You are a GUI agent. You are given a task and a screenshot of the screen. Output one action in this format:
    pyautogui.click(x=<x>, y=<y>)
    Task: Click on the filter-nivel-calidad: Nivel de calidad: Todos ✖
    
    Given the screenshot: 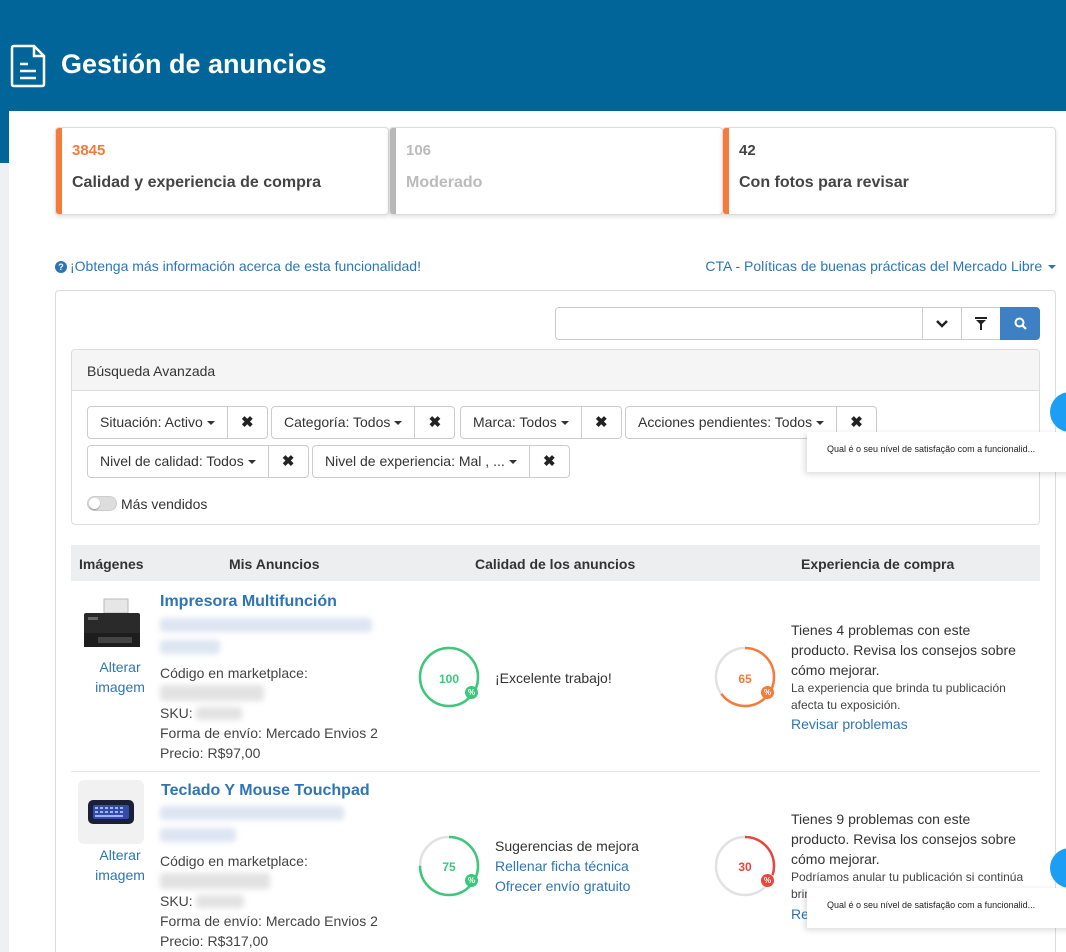 What is the action you would take?
    pyautogui.click(x=198, y=461)
    